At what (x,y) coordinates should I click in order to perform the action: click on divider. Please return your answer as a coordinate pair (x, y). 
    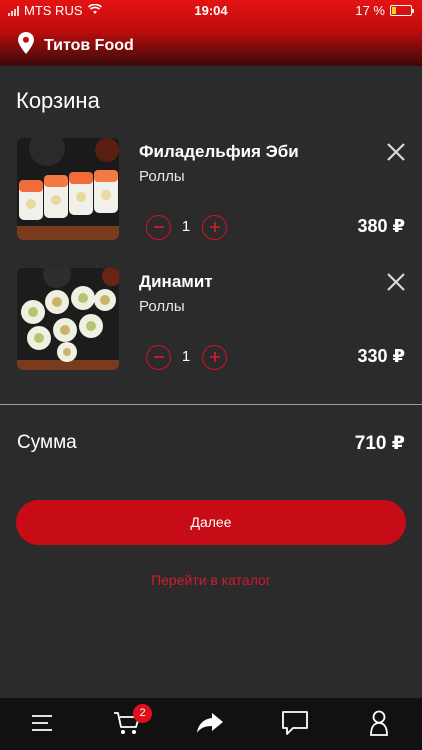
    Looking at the image, I should click on (211, 404).